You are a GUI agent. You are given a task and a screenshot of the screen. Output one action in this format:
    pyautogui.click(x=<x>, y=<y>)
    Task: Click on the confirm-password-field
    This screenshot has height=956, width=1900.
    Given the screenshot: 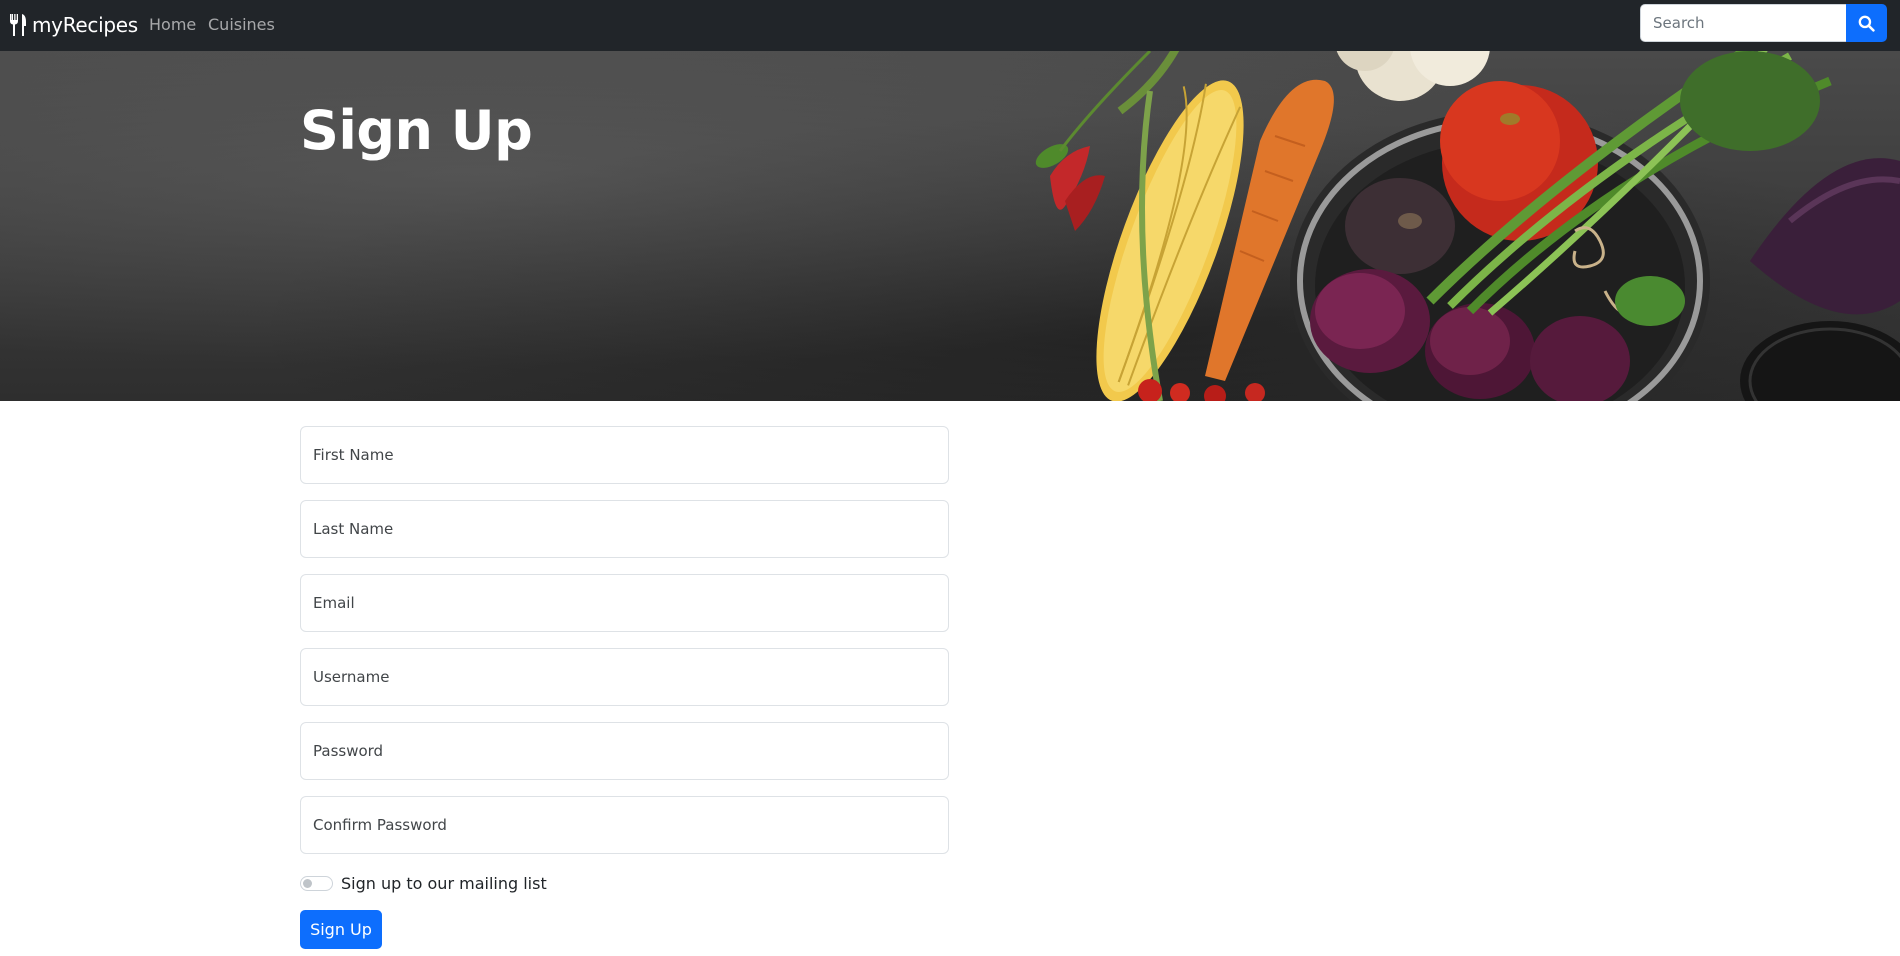 What is the action you would take?
    pyautogui.click(x=624, y=825)
    